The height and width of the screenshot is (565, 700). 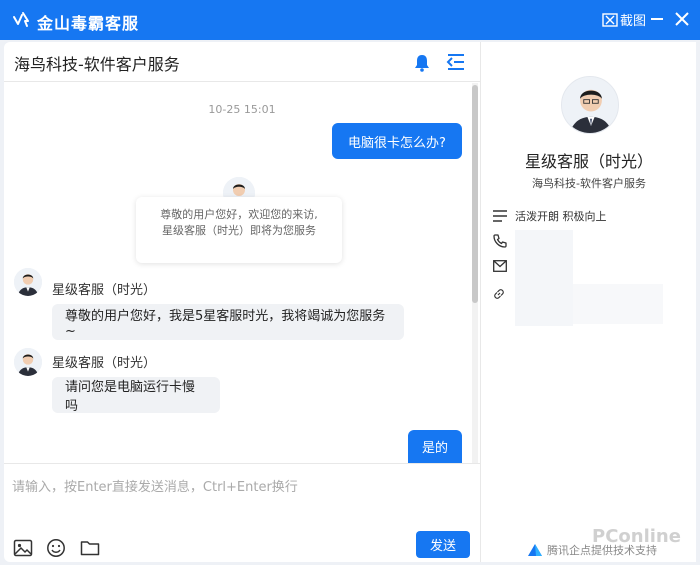 I want to click on welcome-card: 尊敬的用户您好，欢迎您的来访, 星级客服（时光）即将为您服务, so click(x=239, y=230).